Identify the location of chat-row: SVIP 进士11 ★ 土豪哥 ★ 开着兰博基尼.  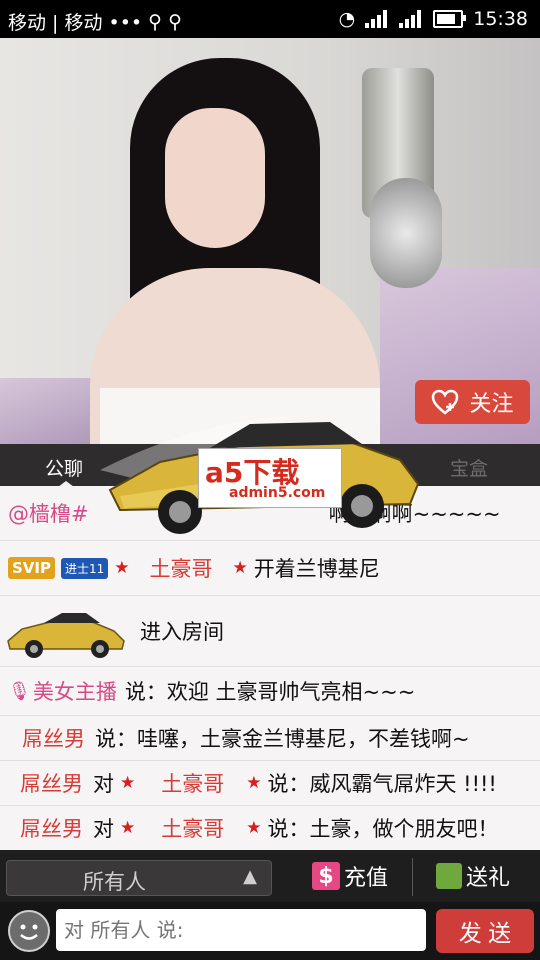
(270, 568).